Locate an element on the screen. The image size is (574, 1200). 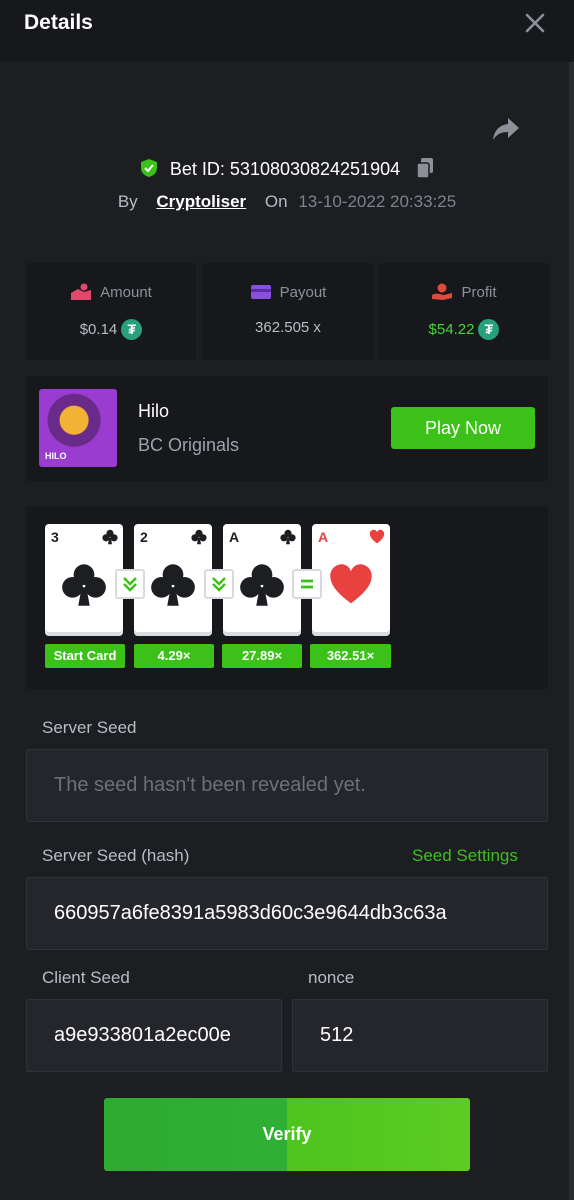
user-link: Cryptoliser is located at coordinates (201, 201).